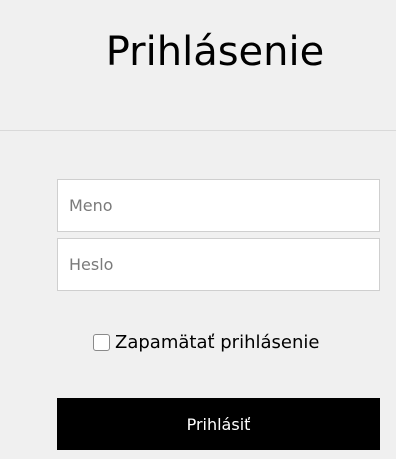 This screenshot has height=459, width=409. What do you see at coordinates (215, 52) in the screenshot?
I see `page-title: Prihlásenie` at bounding box center [215, 52].